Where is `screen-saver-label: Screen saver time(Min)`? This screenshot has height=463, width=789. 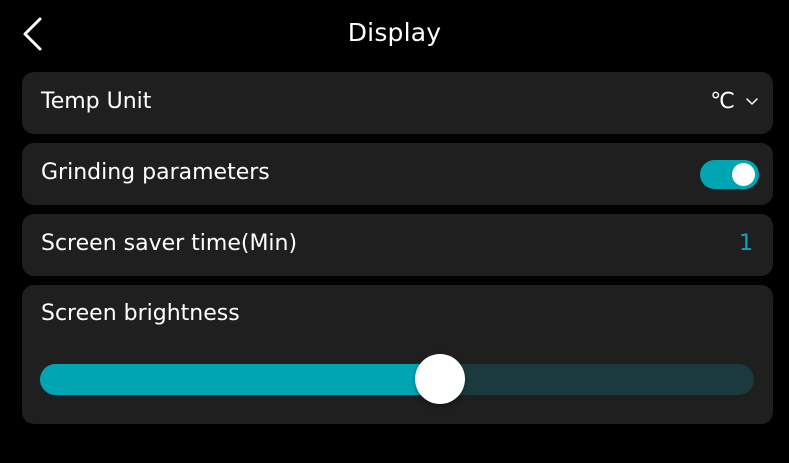 screen-saver-label: Screen saver time(Min) is located at coordinates (169, 243).